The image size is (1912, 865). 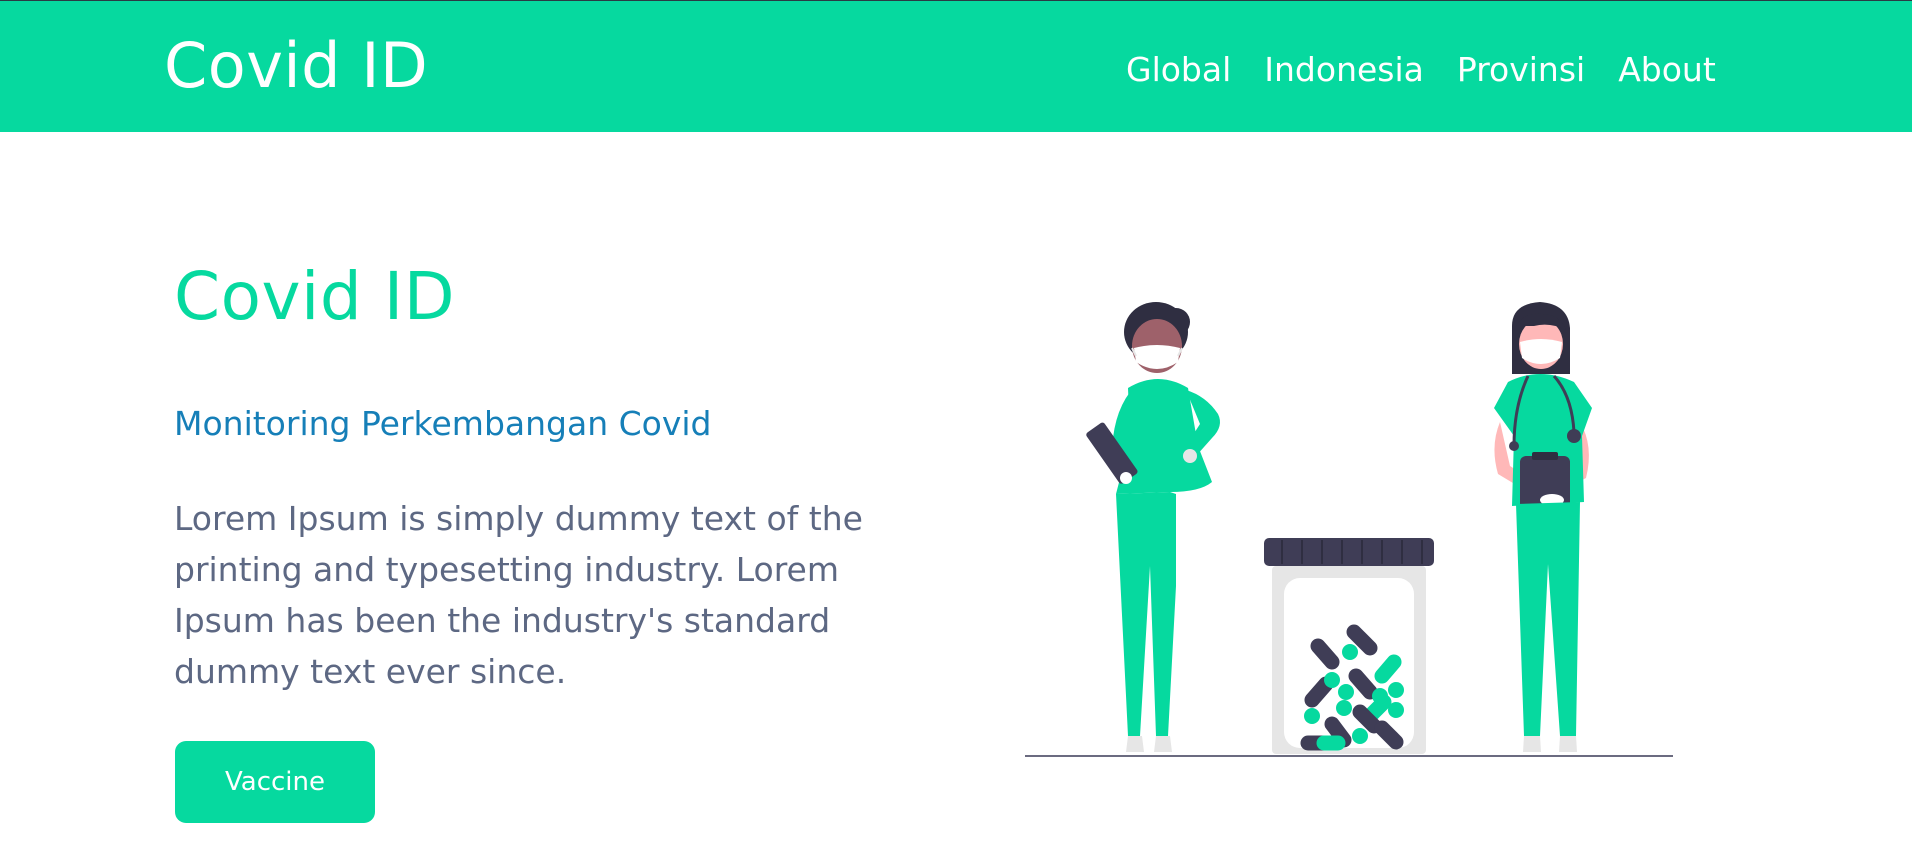 I want to click on right-doctor-figure, so click(x=1543, y=527).